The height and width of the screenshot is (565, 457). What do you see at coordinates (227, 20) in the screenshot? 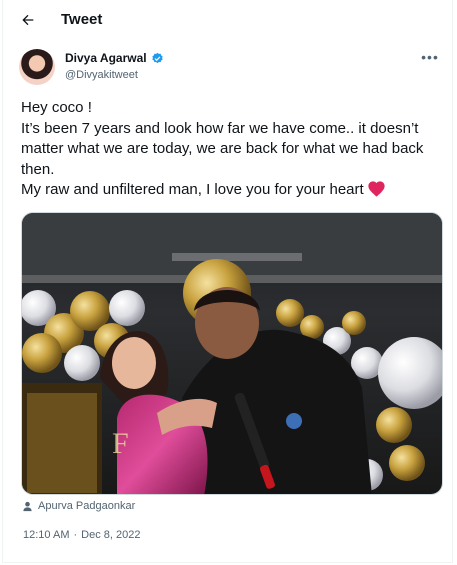
I see `top-bar: Tweet` at bounding box center [227, 20].